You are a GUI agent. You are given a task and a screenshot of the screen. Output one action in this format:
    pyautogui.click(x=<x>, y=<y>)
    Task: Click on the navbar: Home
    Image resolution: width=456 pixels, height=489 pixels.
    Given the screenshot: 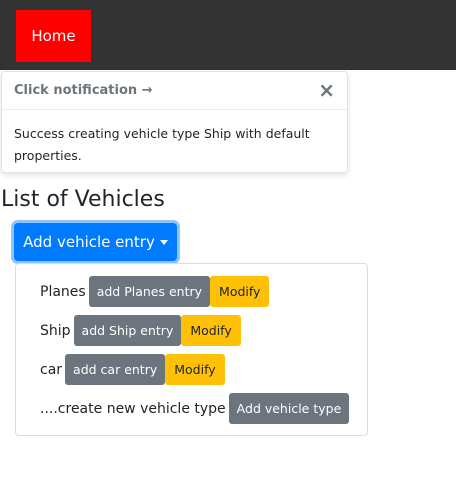 What is the action you would take?
    pyautogui.click(x=228, y=35)
    